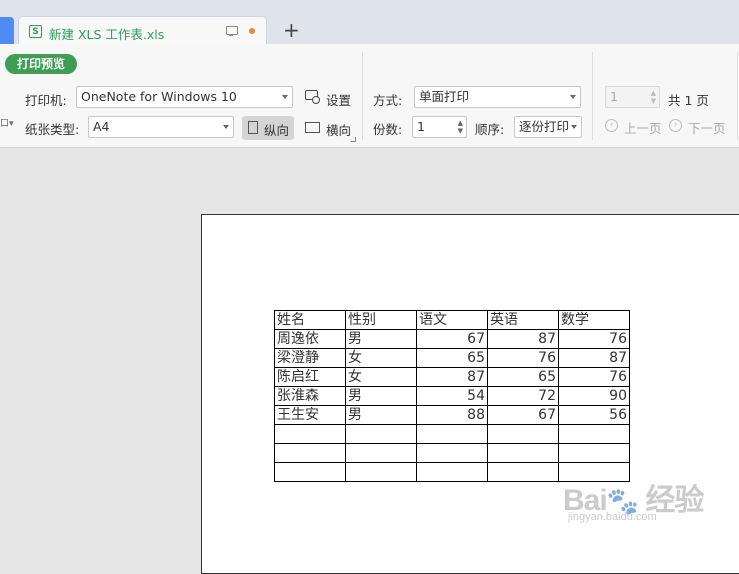  I want to click on page-number-input: 1 ▲ ▼, so click(632, 97).